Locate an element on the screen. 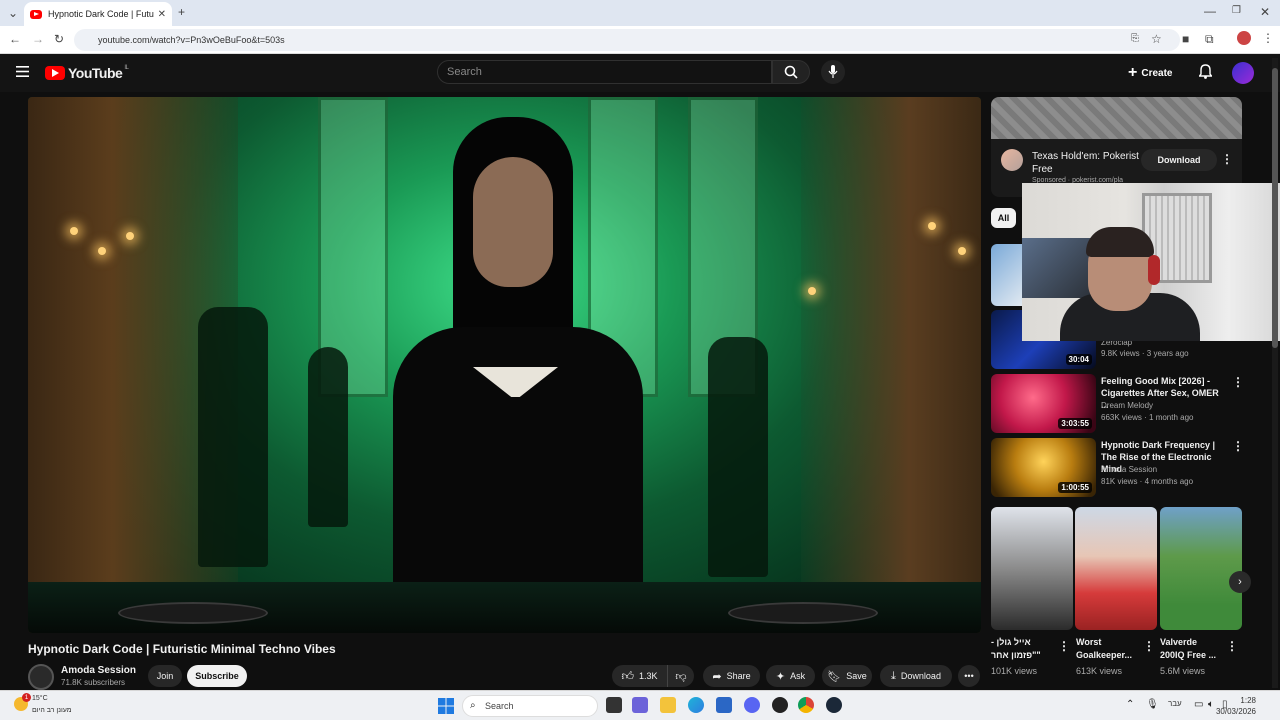 This screenshot has width=1280, height=720. subscribe-button: Subscribe is located at coordinates (217, 676).